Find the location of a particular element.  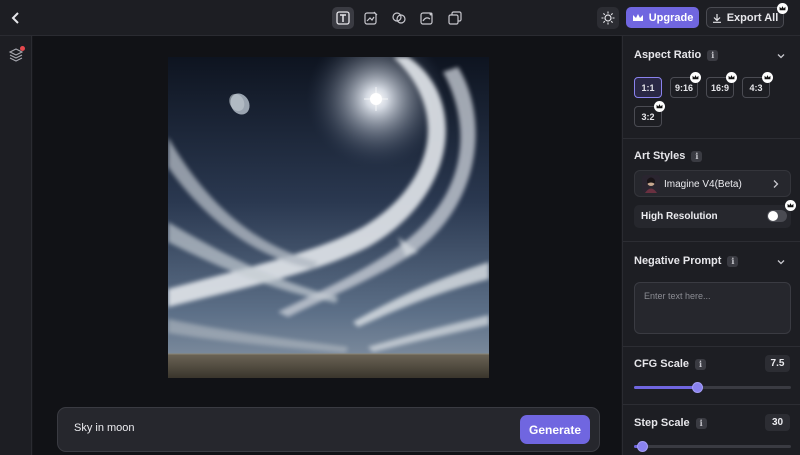

prompt-bar: Sky in moon Generate is located at coordinates (328, 429).